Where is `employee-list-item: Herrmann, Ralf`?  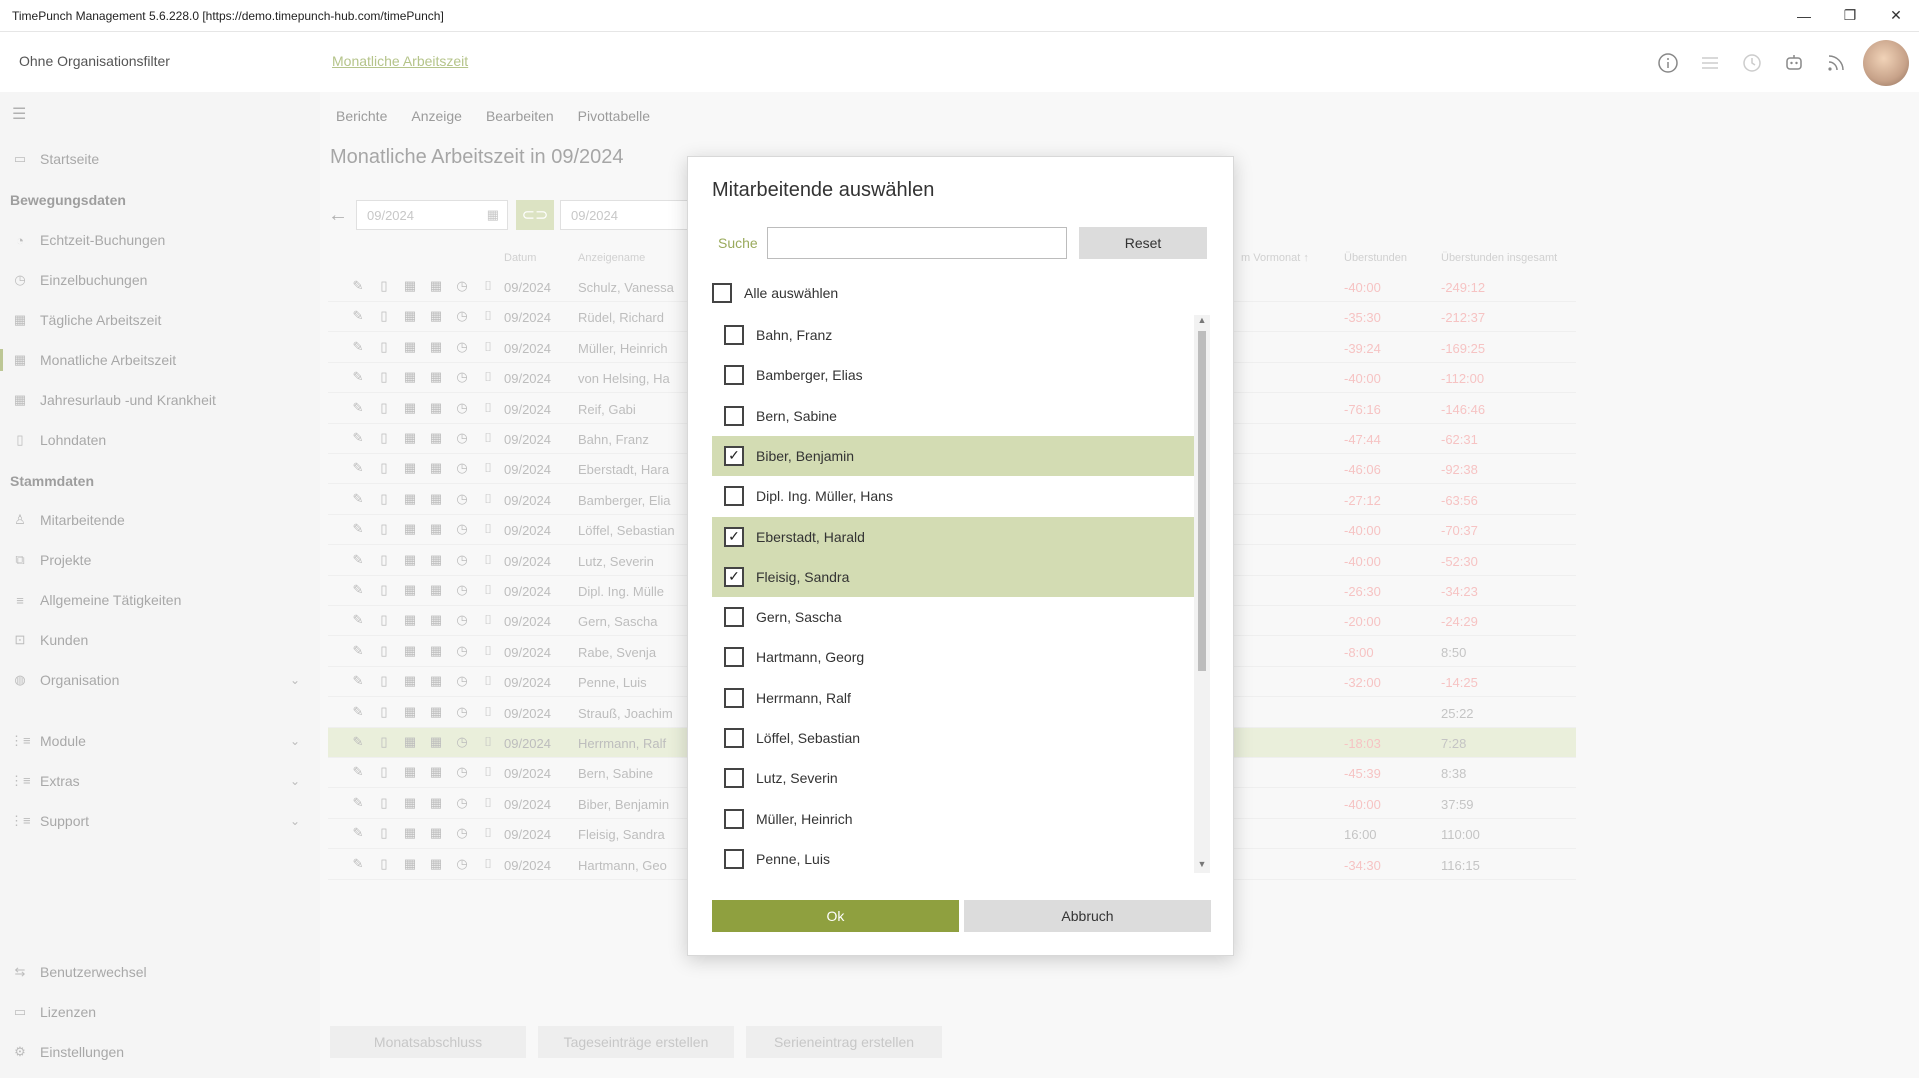 employee-list-item: Herrmann, Ralf is located at coordinates (953, 698).